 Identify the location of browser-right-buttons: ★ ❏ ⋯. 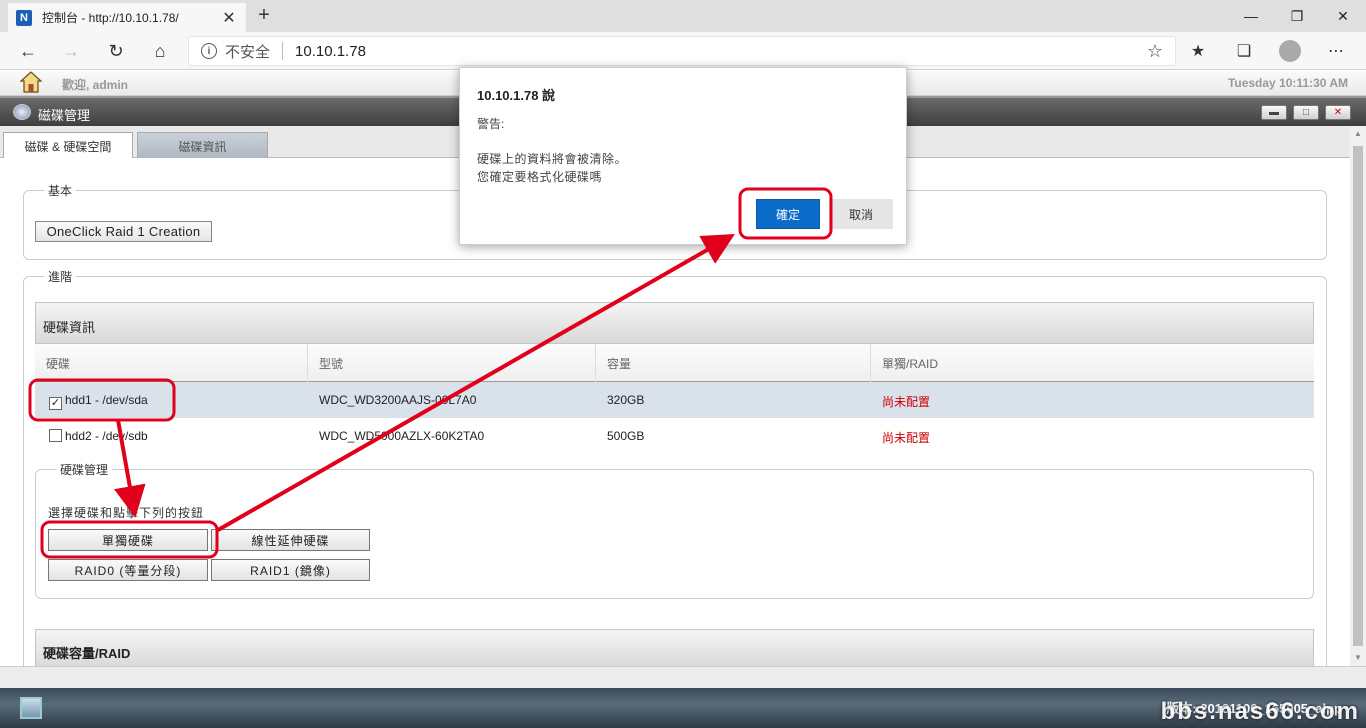
(1267, 51).